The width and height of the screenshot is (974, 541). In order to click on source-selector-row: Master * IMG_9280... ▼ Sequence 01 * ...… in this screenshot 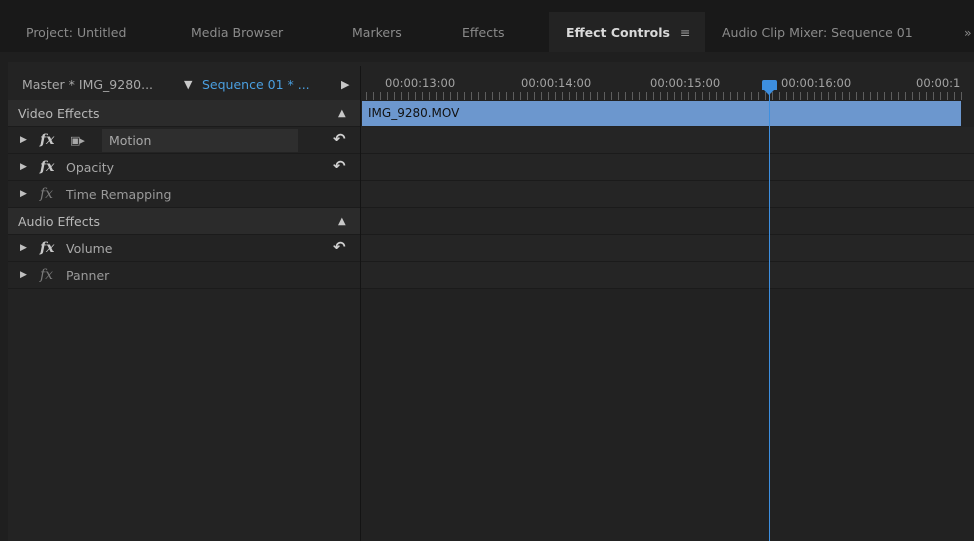, I will do `click(184, 85)`.